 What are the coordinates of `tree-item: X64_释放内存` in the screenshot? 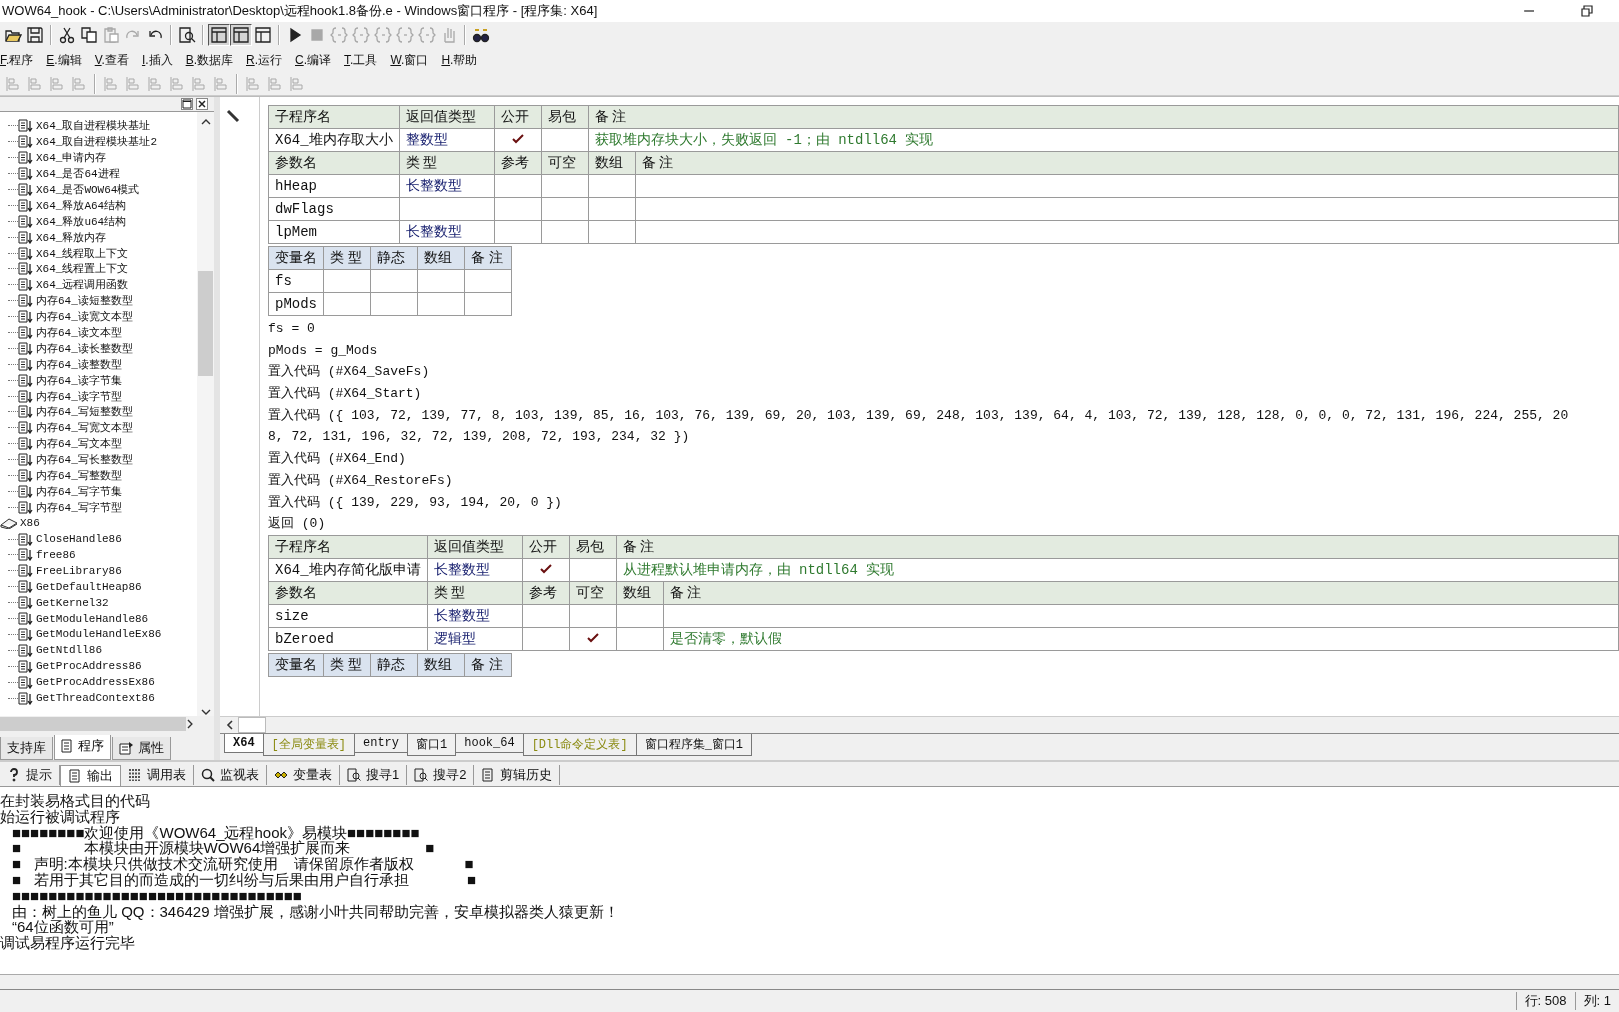 It's located at (71, 237).